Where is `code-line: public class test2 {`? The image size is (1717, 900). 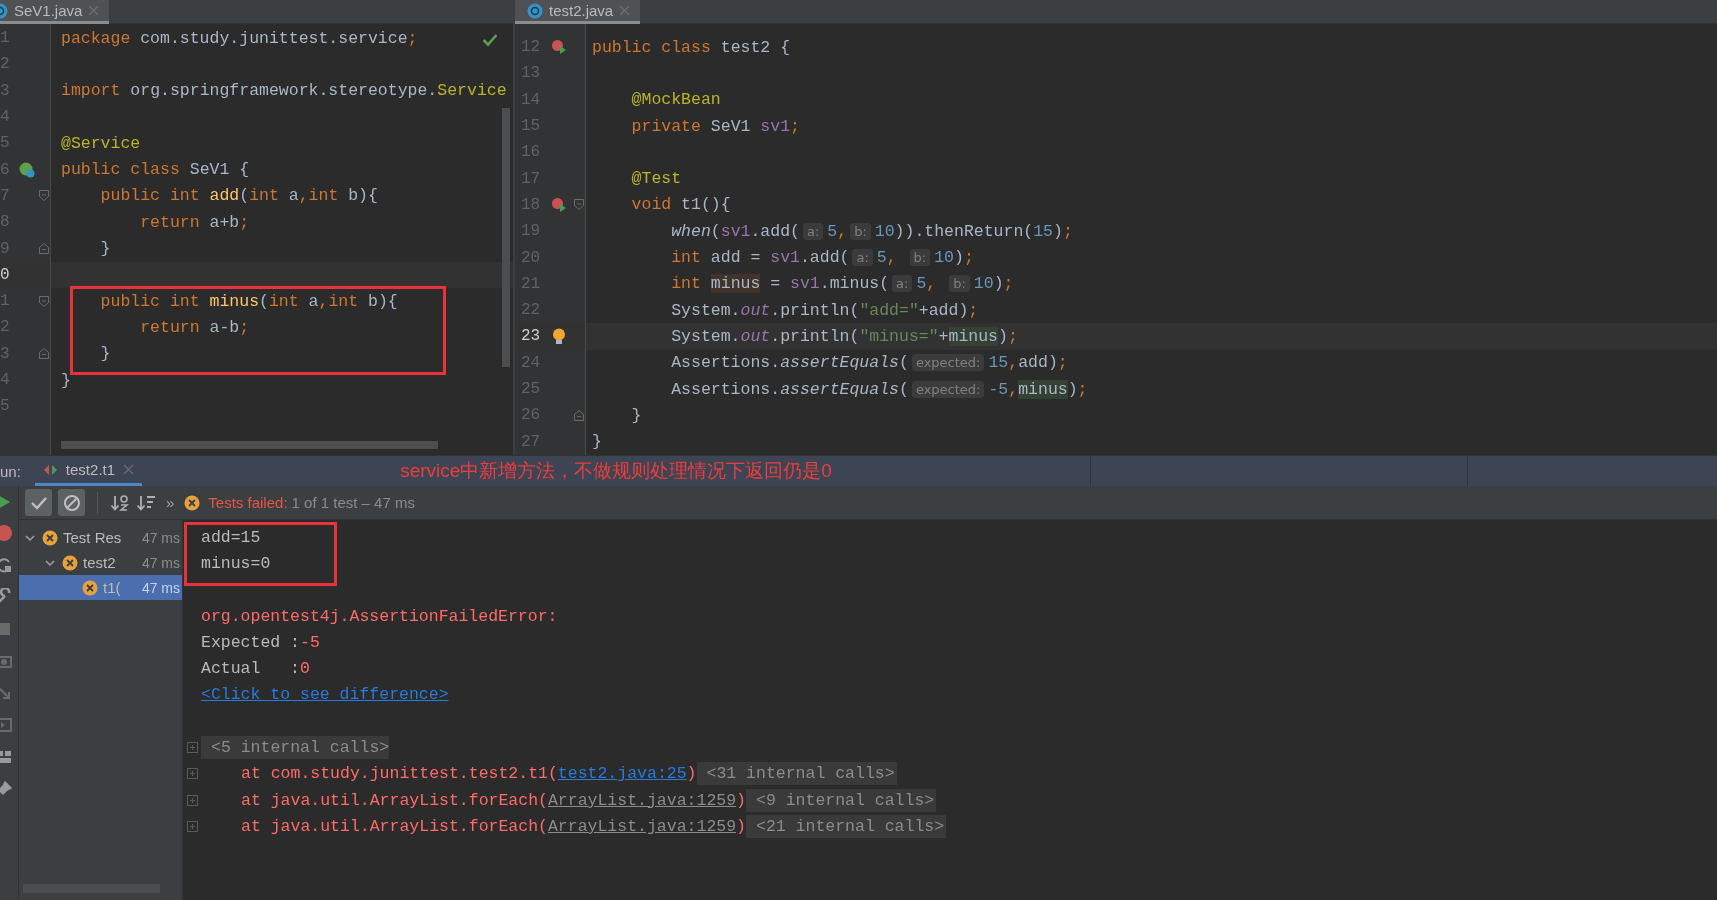 code-line: public class test2 { is located at coordinates (691, 47).